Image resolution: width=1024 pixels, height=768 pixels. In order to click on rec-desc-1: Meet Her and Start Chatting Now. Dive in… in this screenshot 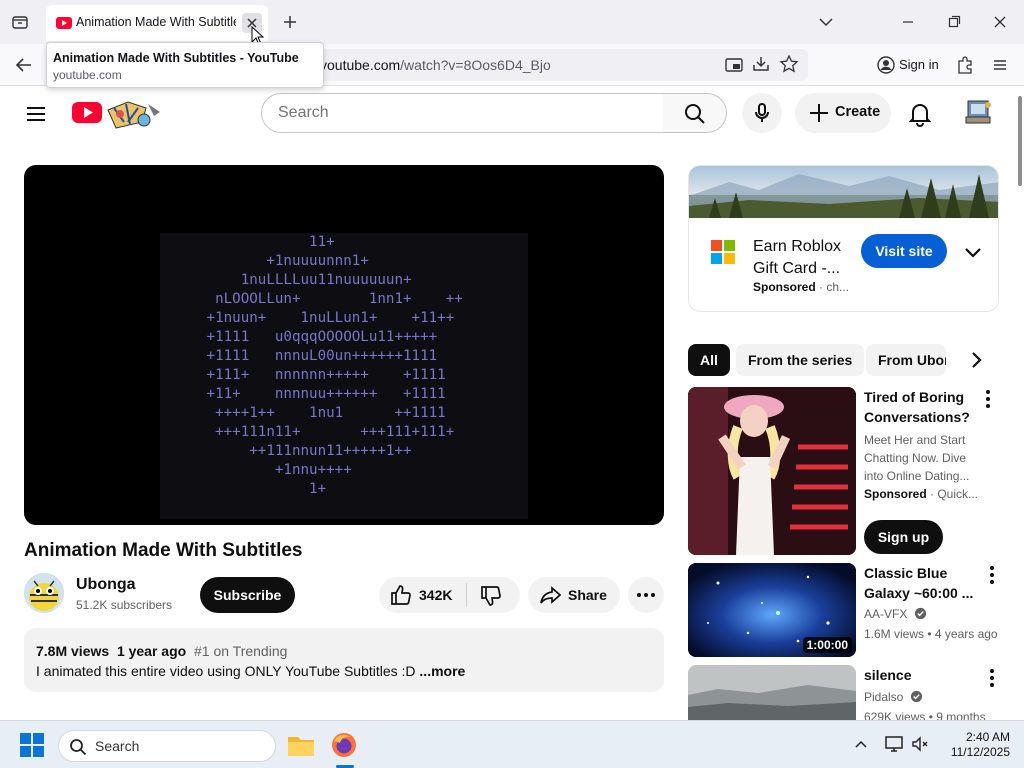, I will do `click(917, 458)`.